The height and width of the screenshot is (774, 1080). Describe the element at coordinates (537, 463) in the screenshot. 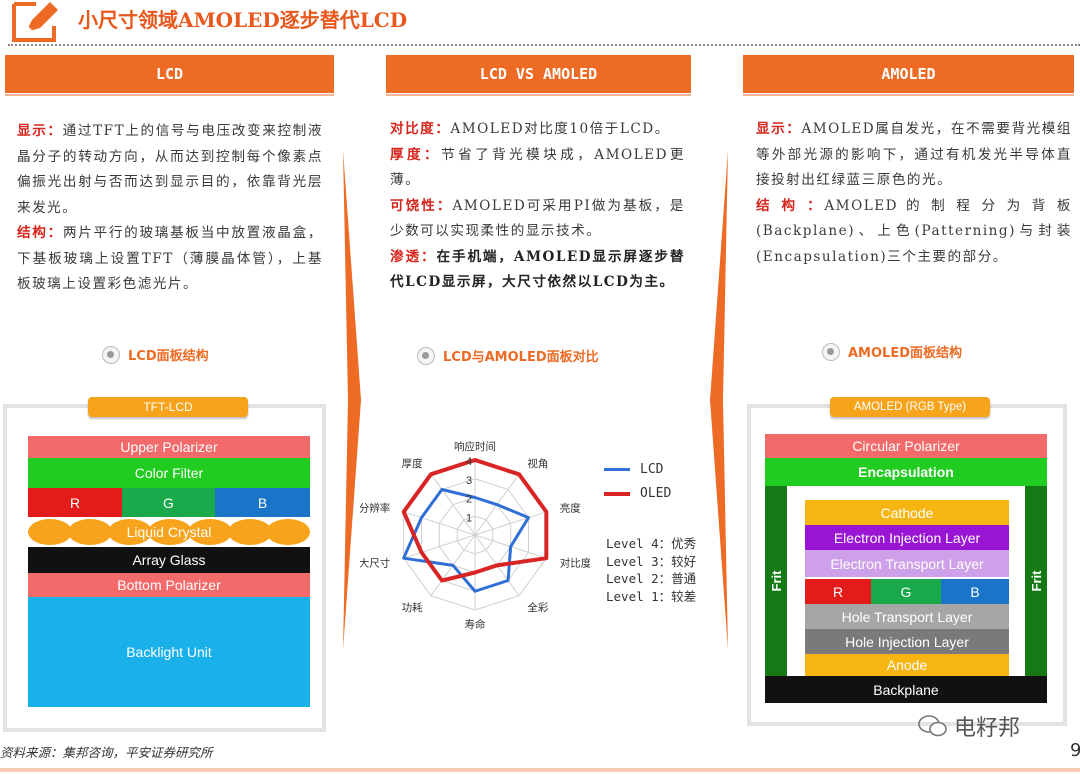

I see `radar-axis-label: 视角` at that location.